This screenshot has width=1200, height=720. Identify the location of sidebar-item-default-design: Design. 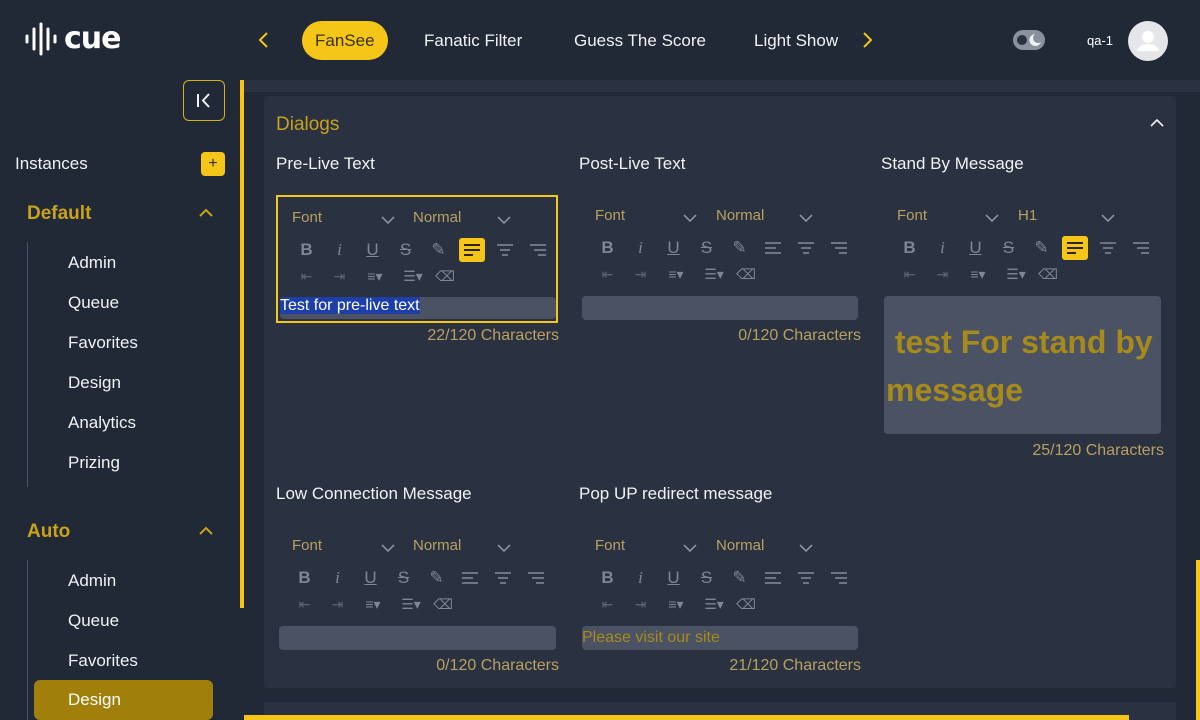
(94, 383).